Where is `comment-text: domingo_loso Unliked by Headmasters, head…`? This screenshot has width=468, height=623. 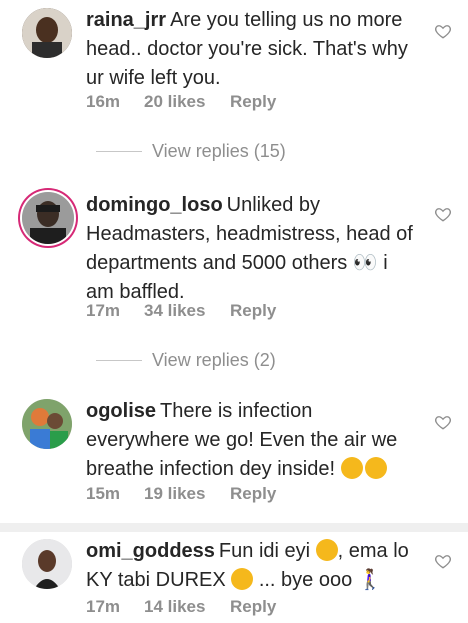 comment-text: domingo_loso Unliked by Headmasters, head… is located at coordinates (251, 249).